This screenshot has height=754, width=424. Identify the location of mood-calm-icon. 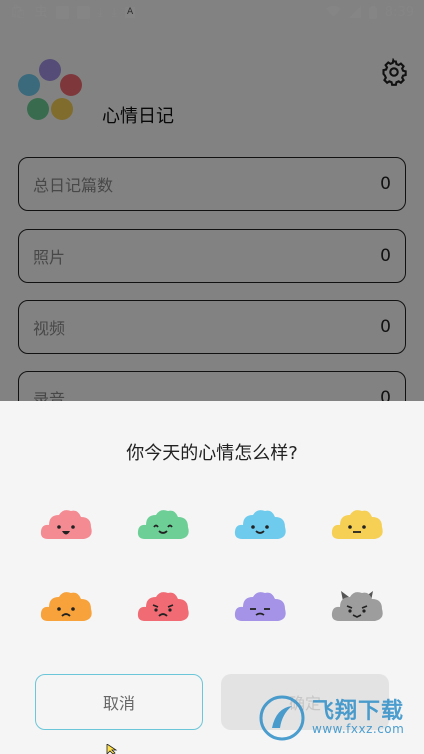
(260, 527).